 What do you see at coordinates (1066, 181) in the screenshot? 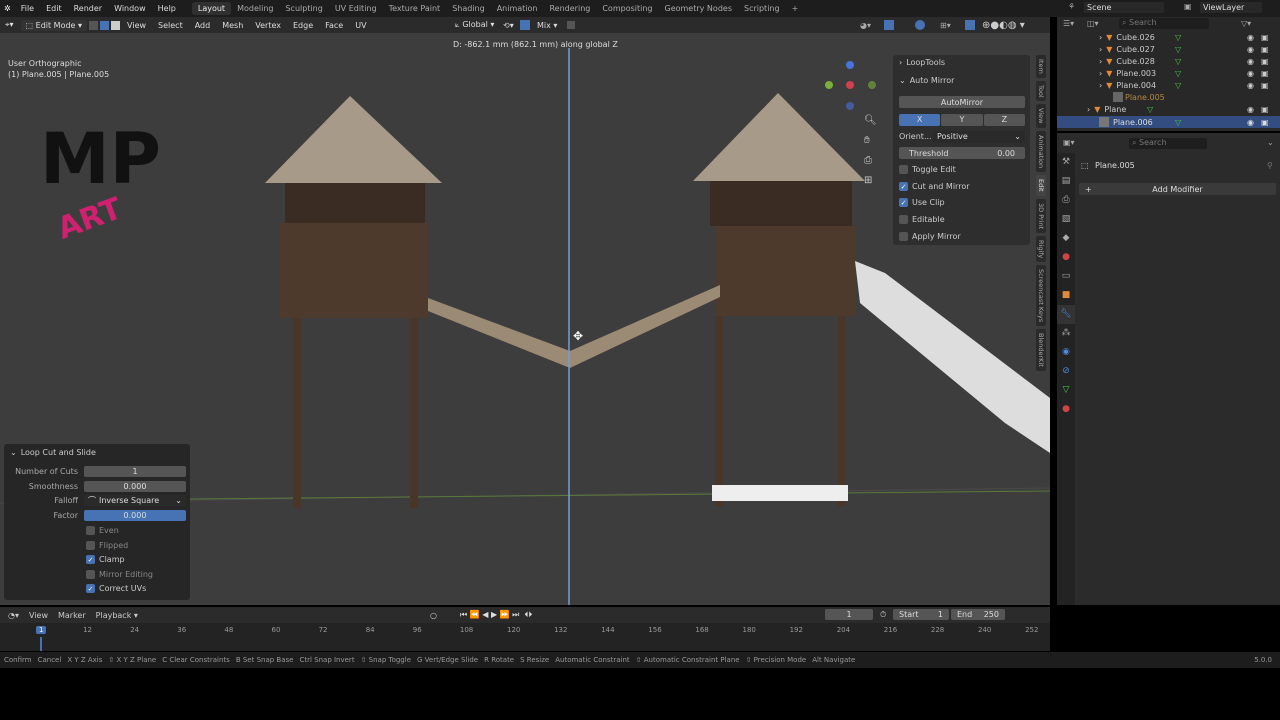
I see `render-tab-icon: ▤` at bounding box center [1066, 181].